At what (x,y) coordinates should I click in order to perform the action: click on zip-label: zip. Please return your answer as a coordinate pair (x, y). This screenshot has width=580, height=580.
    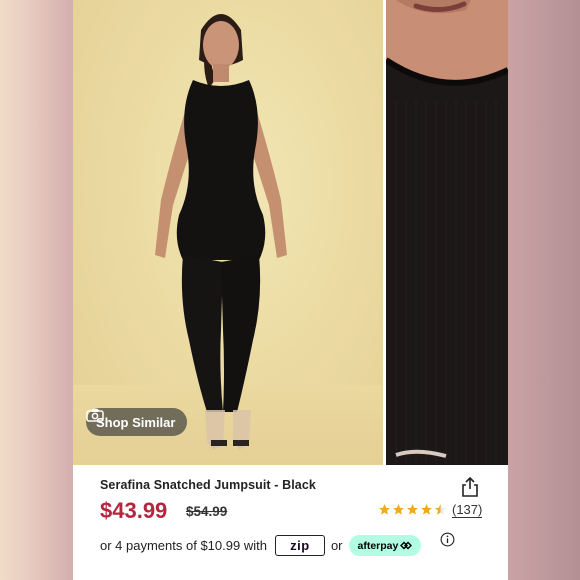
    Looking at the image, I should click on (300, 545).